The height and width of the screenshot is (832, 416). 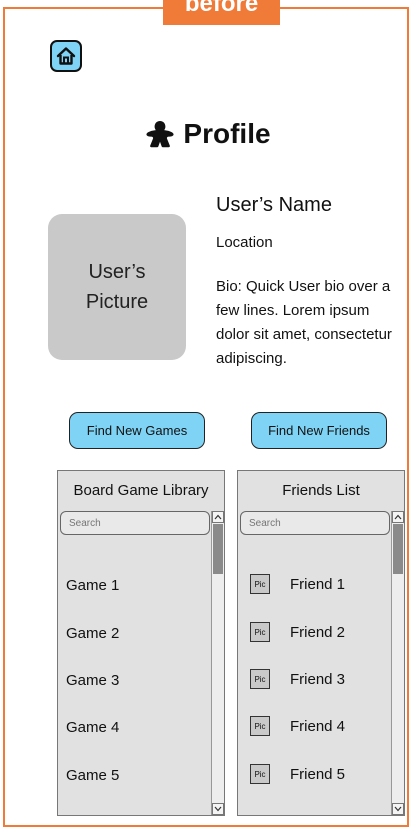 I want to click on friend-name: Friend 1, so click(x=318, y=584).